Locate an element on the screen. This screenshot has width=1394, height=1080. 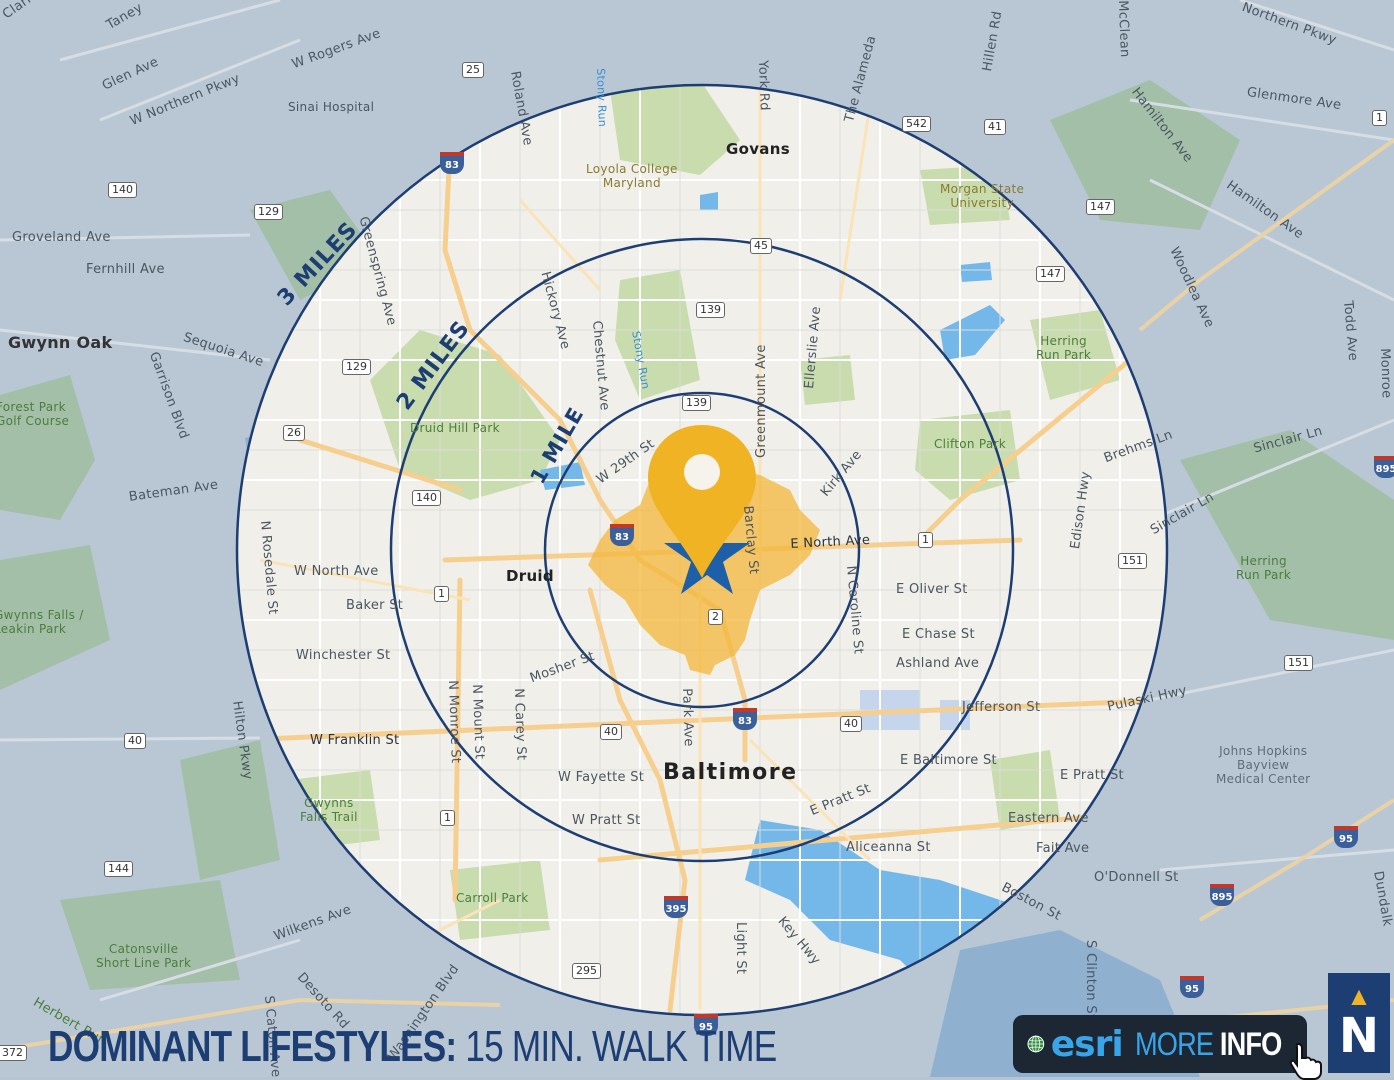
street-label: O'Donnell St is located at coordinates (1136, 877).